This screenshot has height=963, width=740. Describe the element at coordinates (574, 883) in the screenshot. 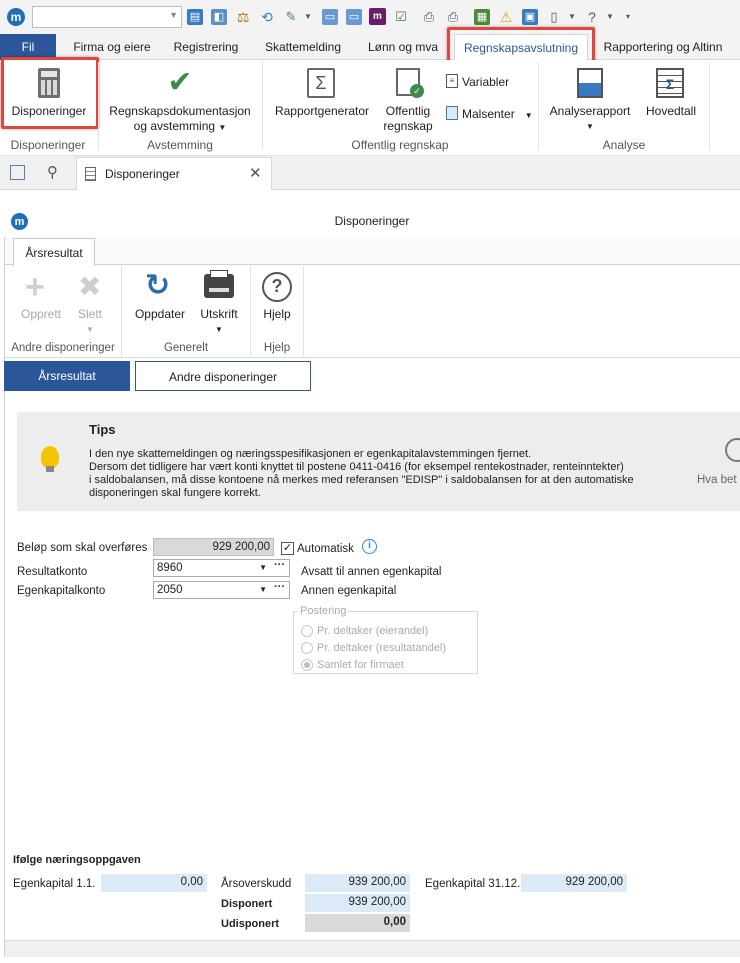

I see `ek3112-value: 929 200,00` at that location.